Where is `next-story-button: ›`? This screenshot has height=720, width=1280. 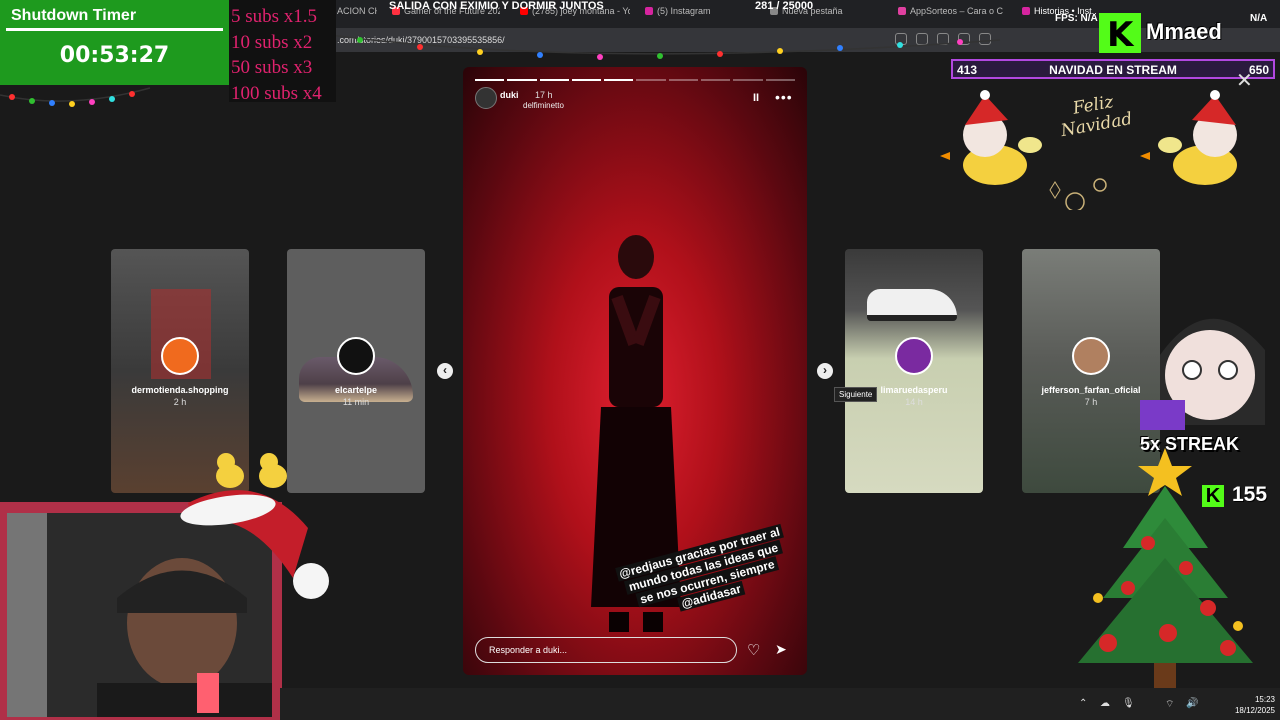 next-story-button: › is located at coordinates (825, 371).